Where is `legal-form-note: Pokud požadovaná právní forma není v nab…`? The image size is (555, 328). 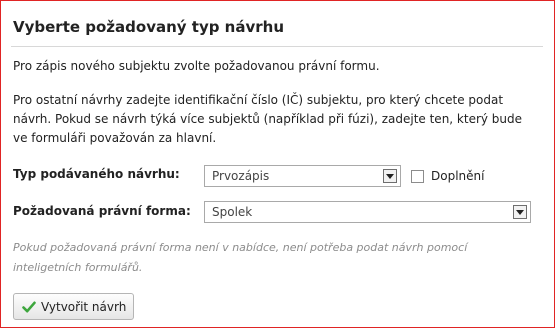 legal-form-note: Pokud požadovaná právní forma není v nab… is located at coordinates (240, 258).